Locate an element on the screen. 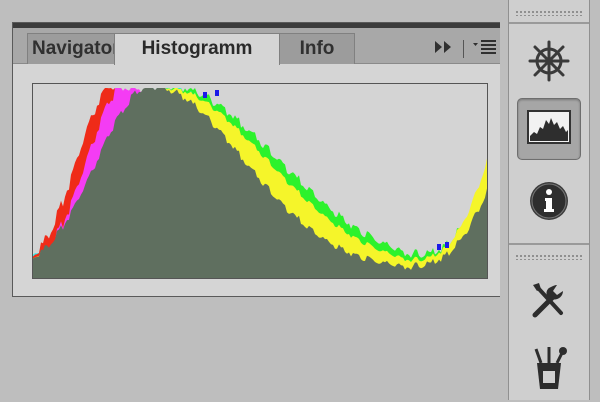 The width and height of the screenshot is (600, 402). tab-histogram: Histogramm is located at coordinates (197, 49).